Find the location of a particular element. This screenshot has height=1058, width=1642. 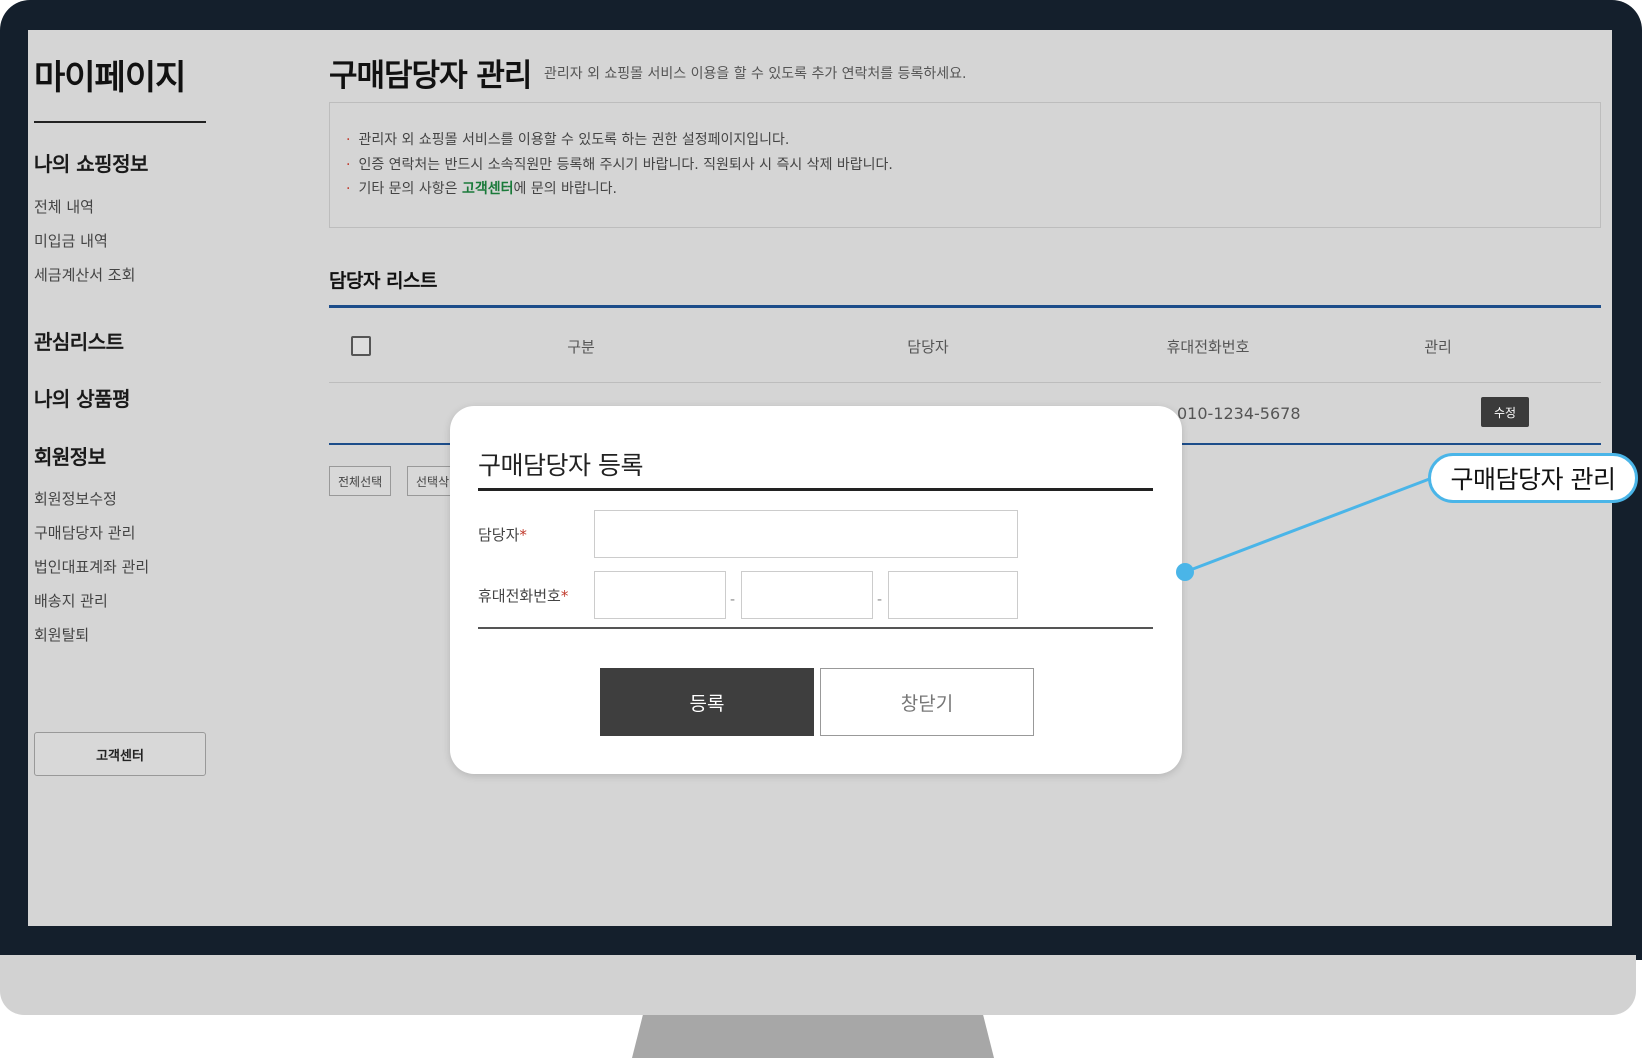

callout-dot is located at coordinates (1185, 572).